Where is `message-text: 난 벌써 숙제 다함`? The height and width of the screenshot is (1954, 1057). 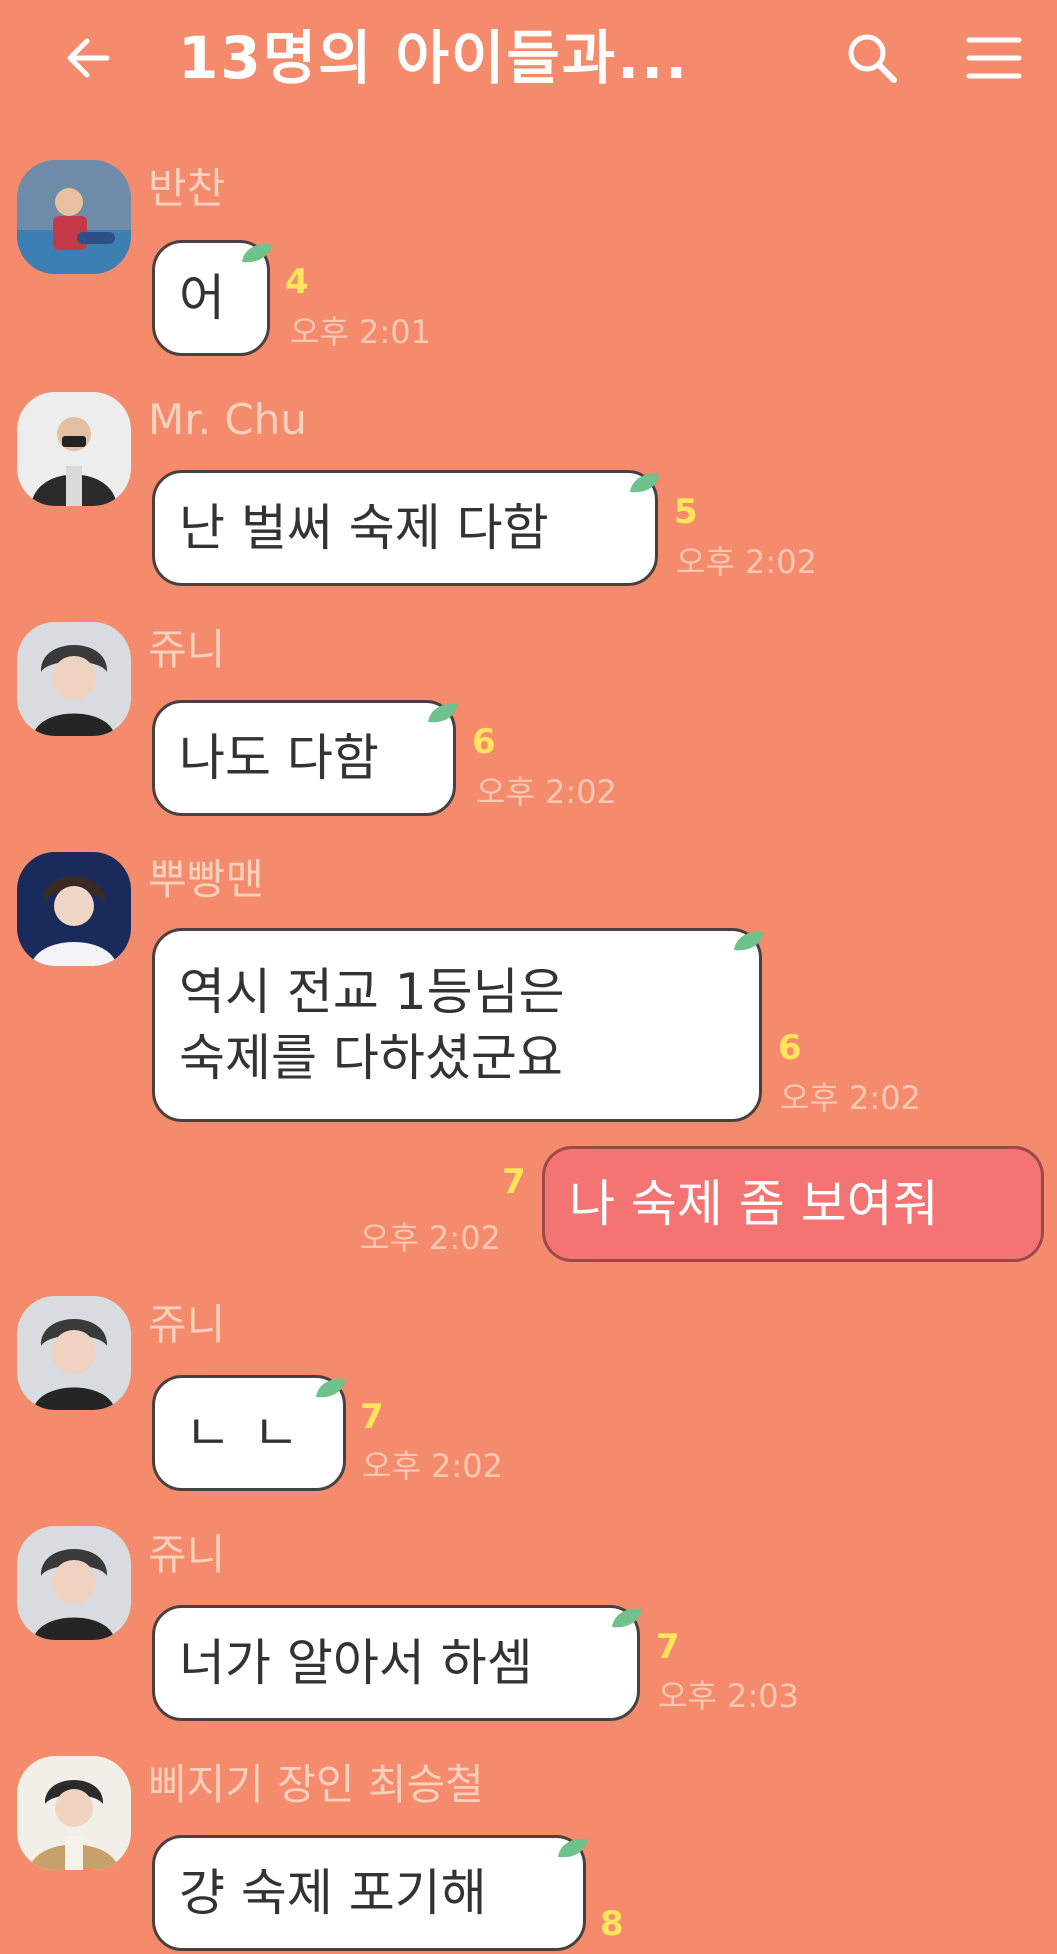
message-text: 난 벌써 숙제 다함 is located at coordinates (364, 528).